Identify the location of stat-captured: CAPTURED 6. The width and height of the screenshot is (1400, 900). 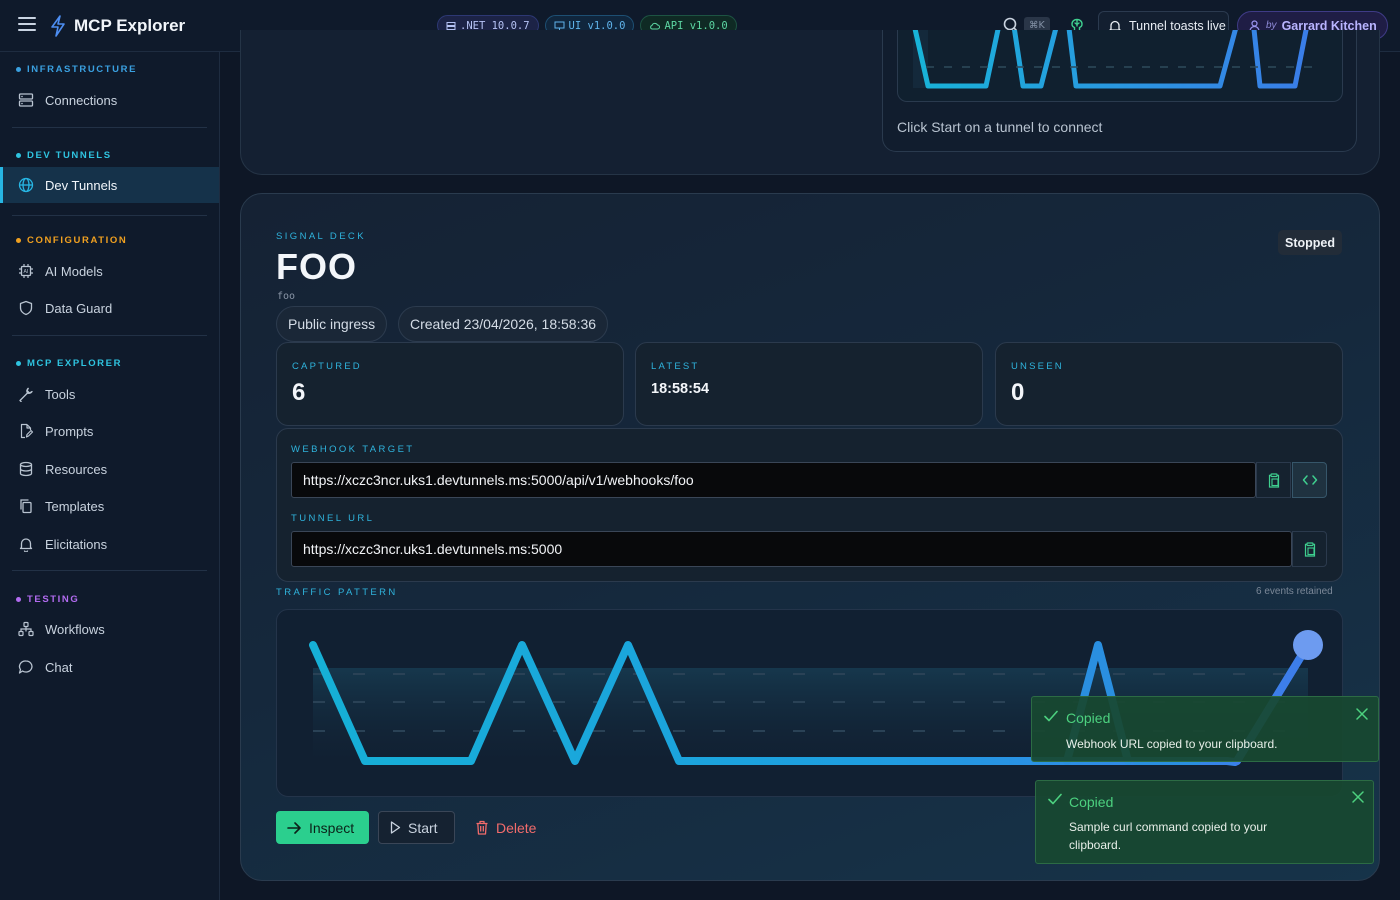
(450, 384).